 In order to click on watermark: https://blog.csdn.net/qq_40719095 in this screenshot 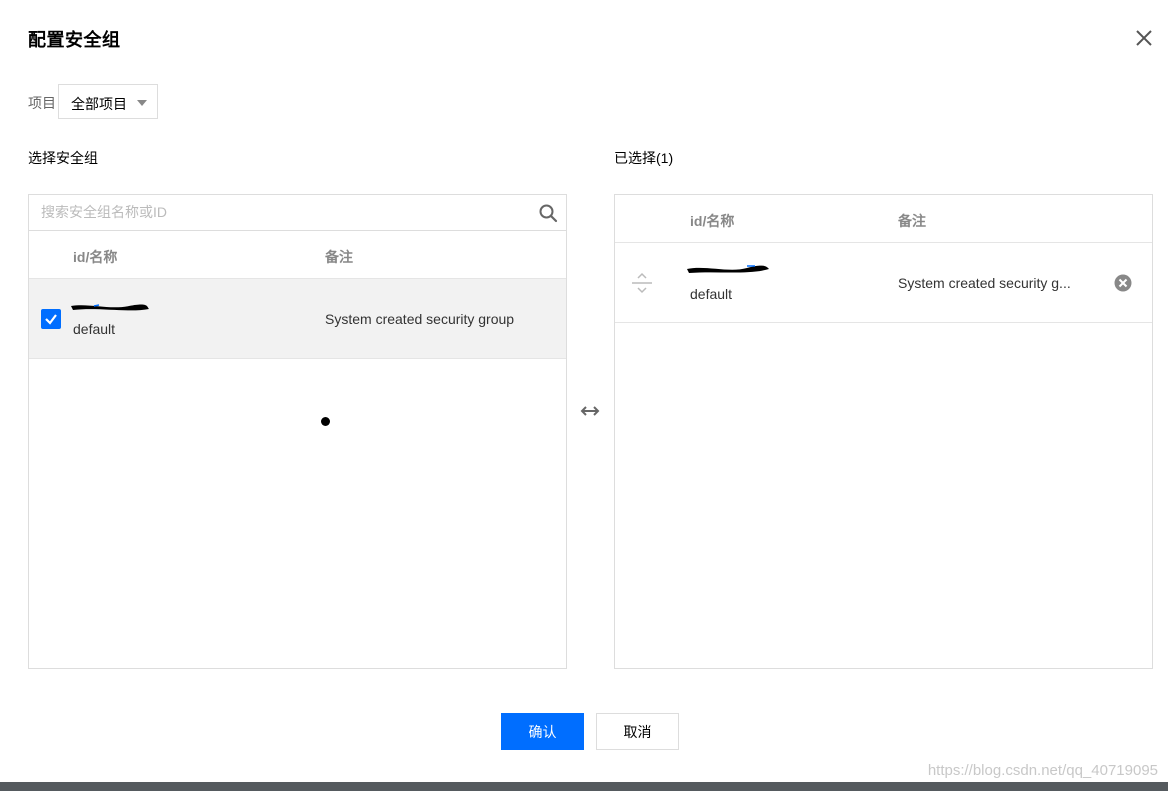, I will do `click(1042, 770)`.